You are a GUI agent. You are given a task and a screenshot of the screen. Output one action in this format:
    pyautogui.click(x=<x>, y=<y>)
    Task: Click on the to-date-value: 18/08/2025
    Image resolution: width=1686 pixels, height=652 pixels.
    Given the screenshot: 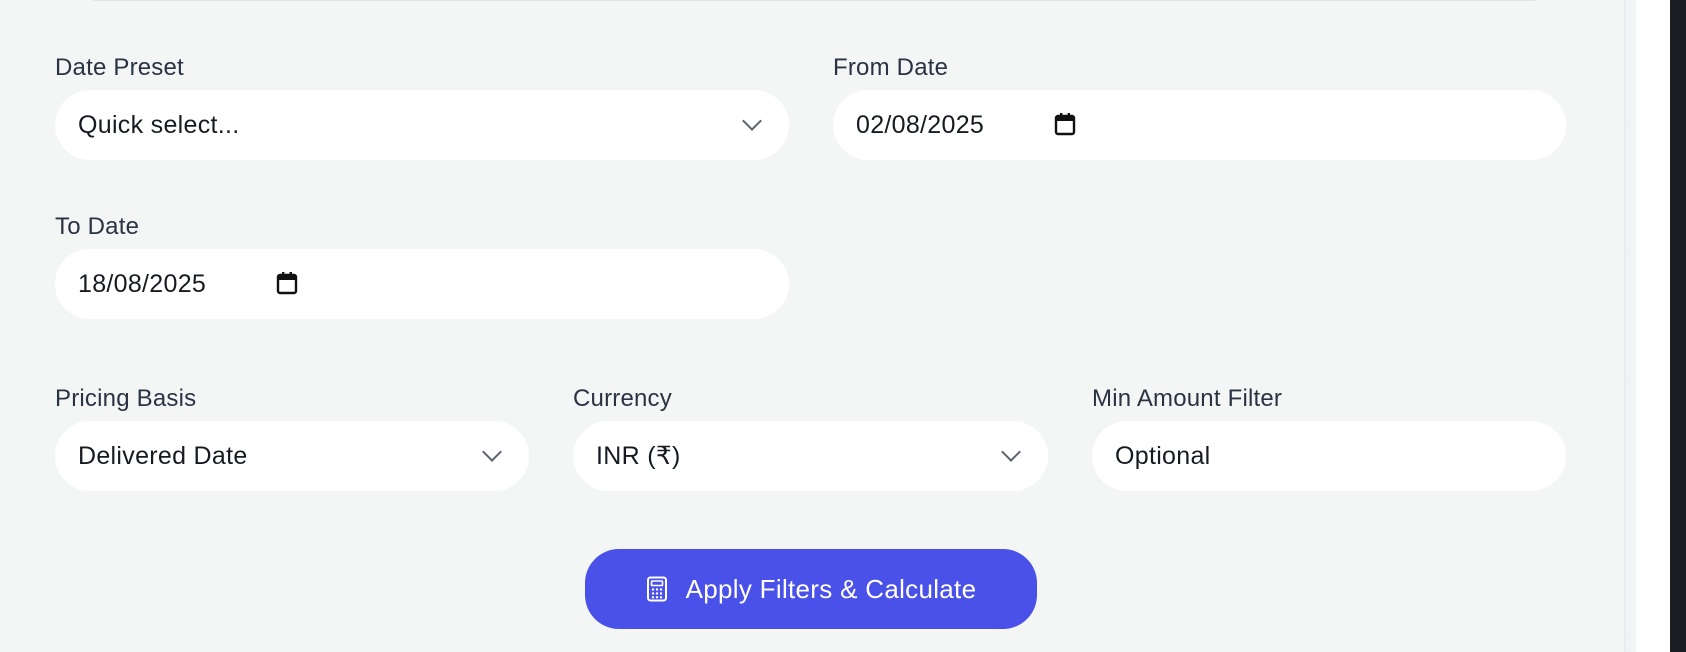 What is the action you would take?
    pyautogui.click(x=142, y=283)
    